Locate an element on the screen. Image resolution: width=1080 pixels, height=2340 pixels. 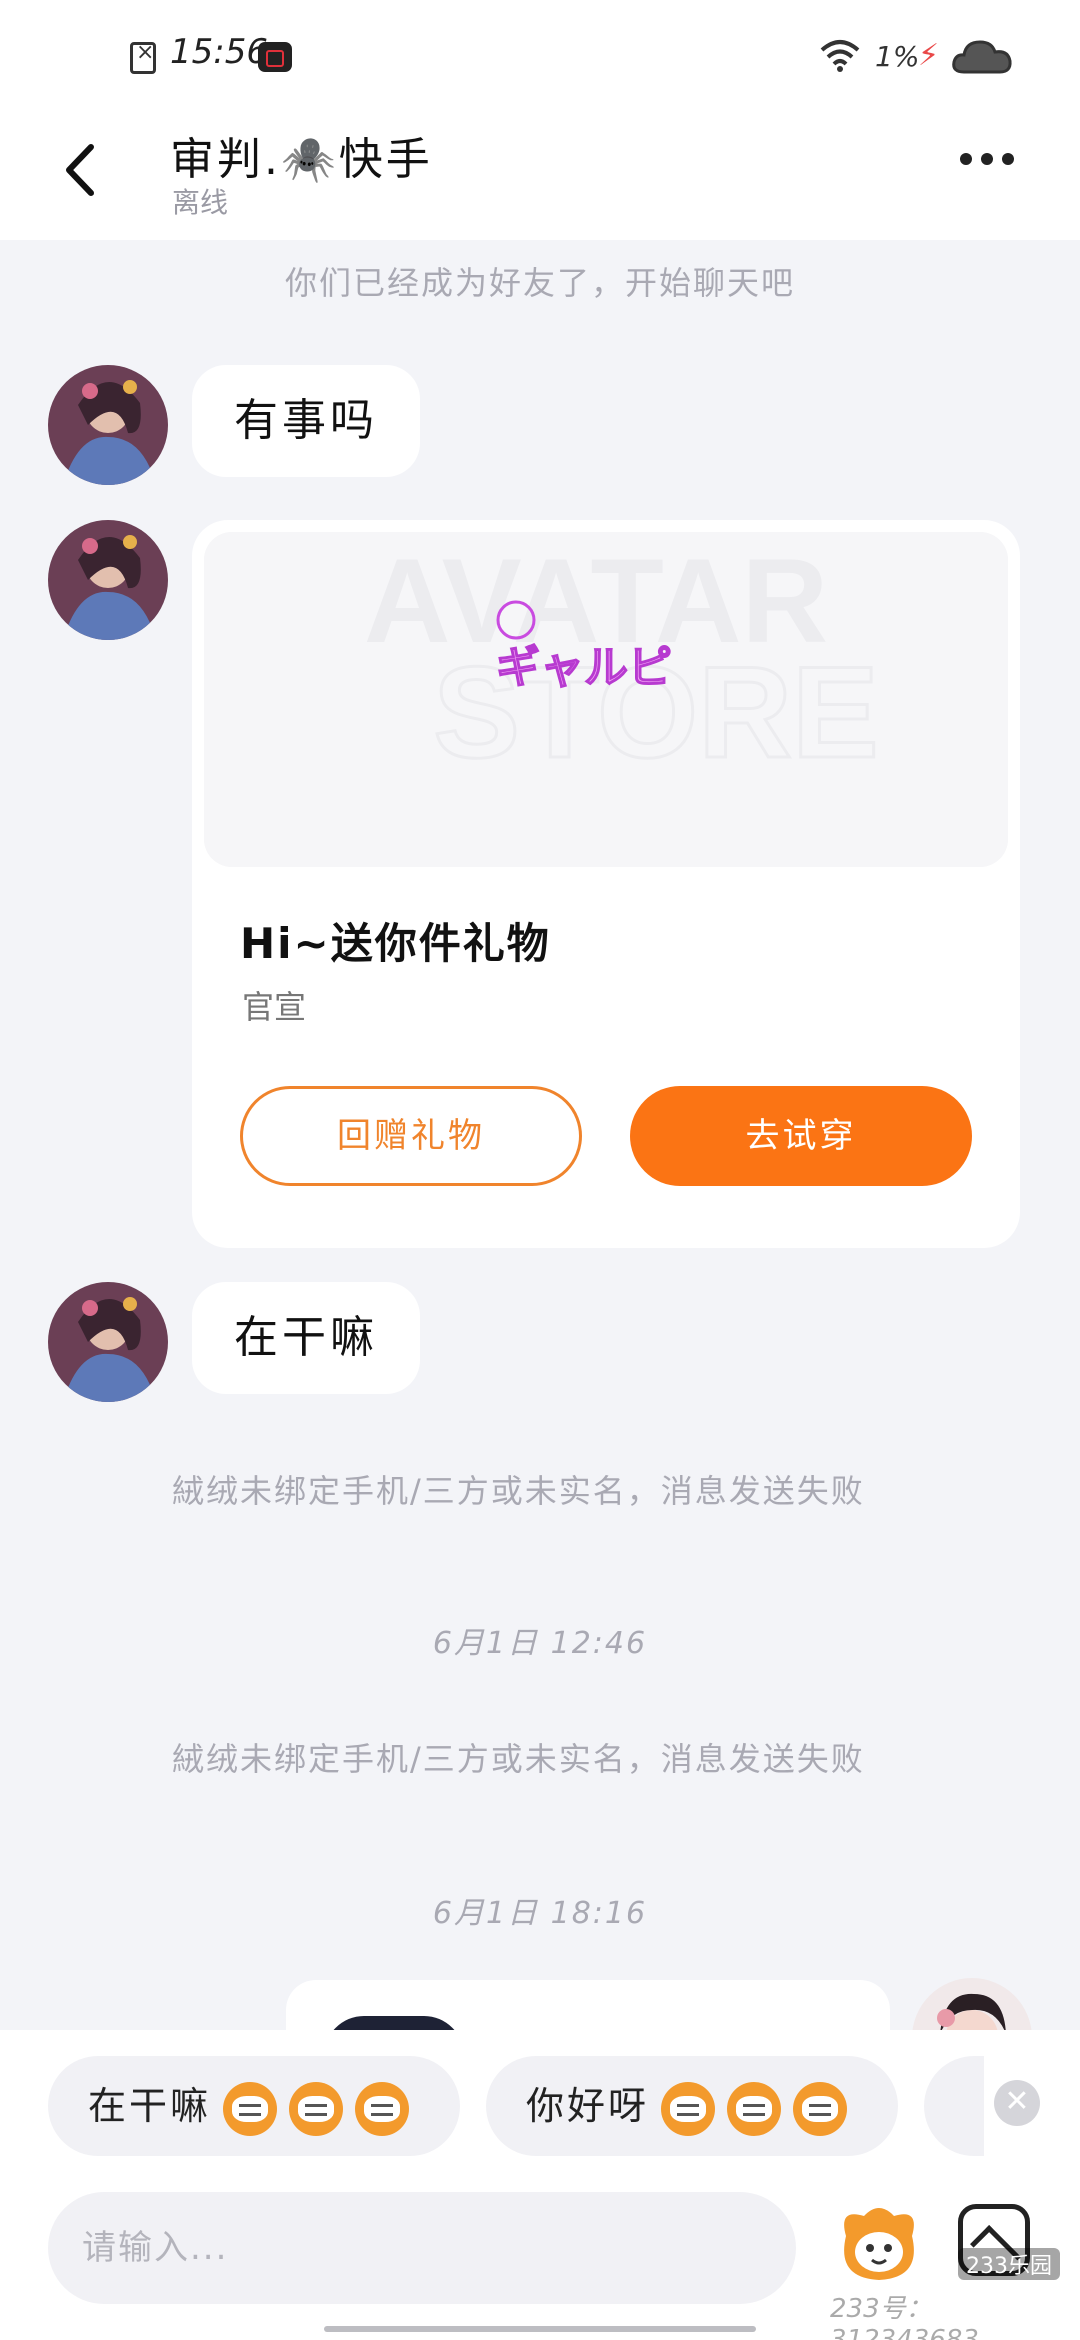
home-indicator is located at coordinates (540, 2329).